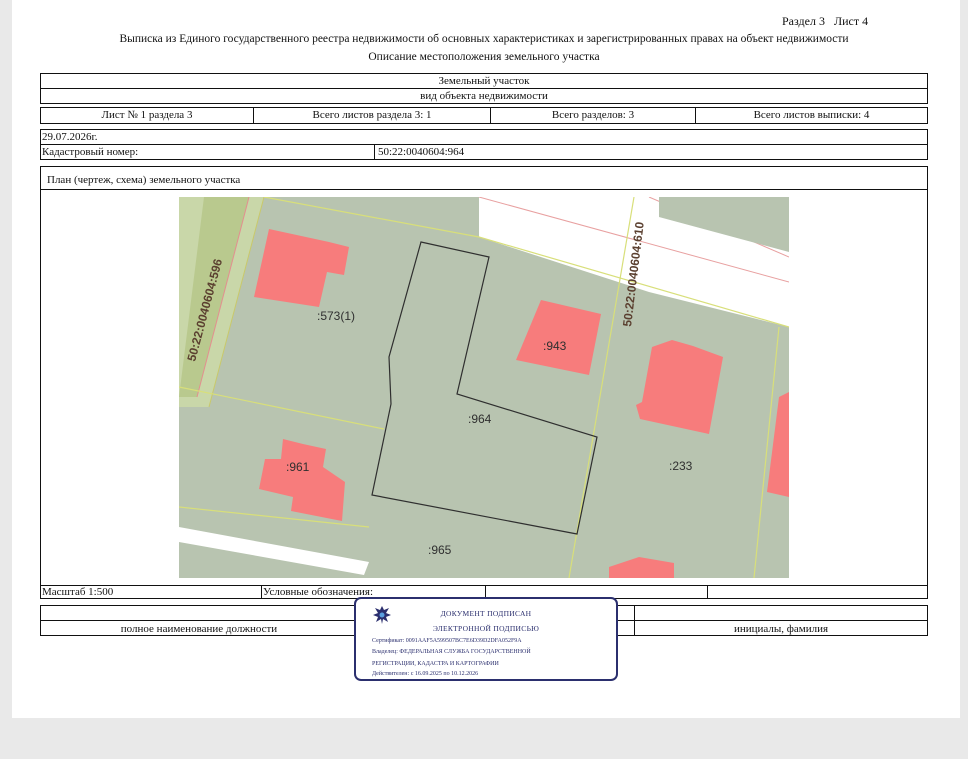  What do you see at coordinates (147, 115) in the screenshot?
I see `sheet-of-section: Лист № 1 раздела 3` at bounding box center [147, 115].